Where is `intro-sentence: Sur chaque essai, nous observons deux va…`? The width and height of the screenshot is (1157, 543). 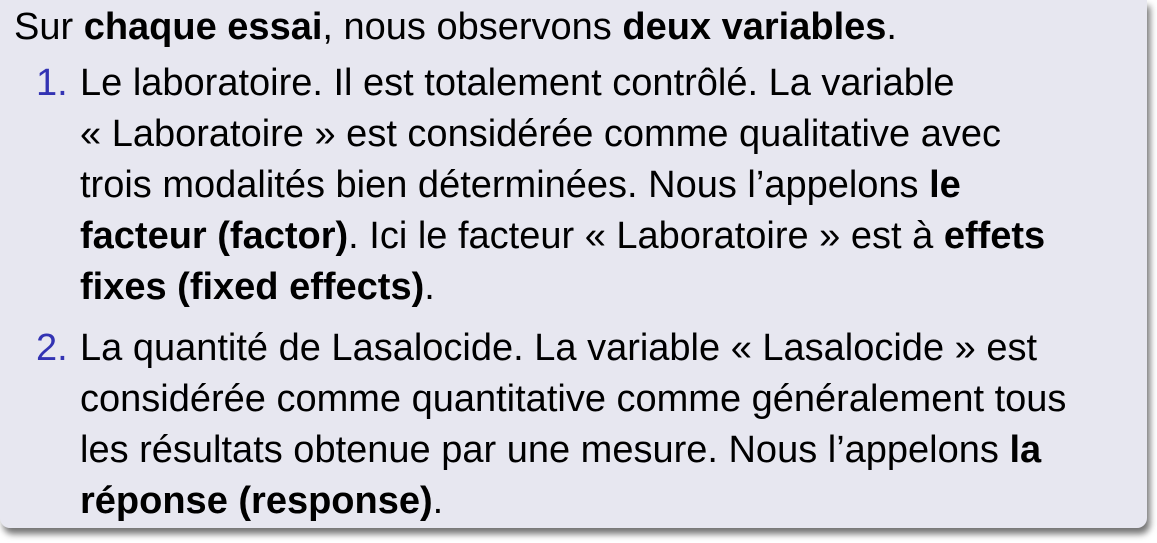 intro-sentence: Sur chaque essai, nous observons deux va… is located at coordinates (455, 27).